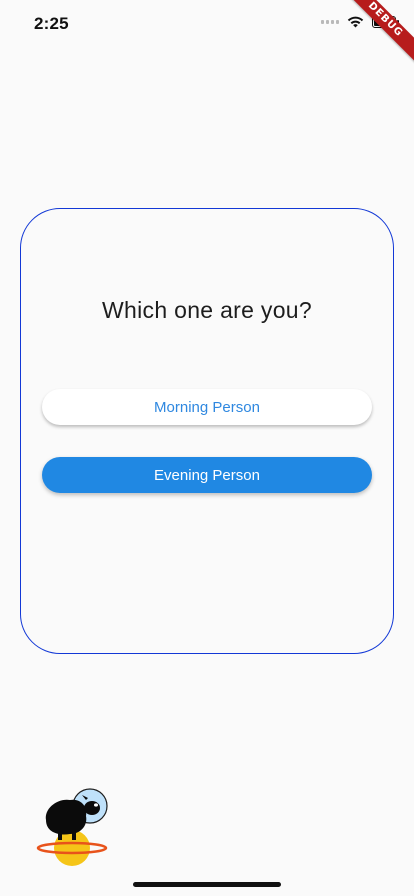 This screenshot has height=896, width=414. What do you see at coordinates (207, 407) in the screenshot?
I see `morning-person-button: Morning Person` at bounding box center [207, 407].